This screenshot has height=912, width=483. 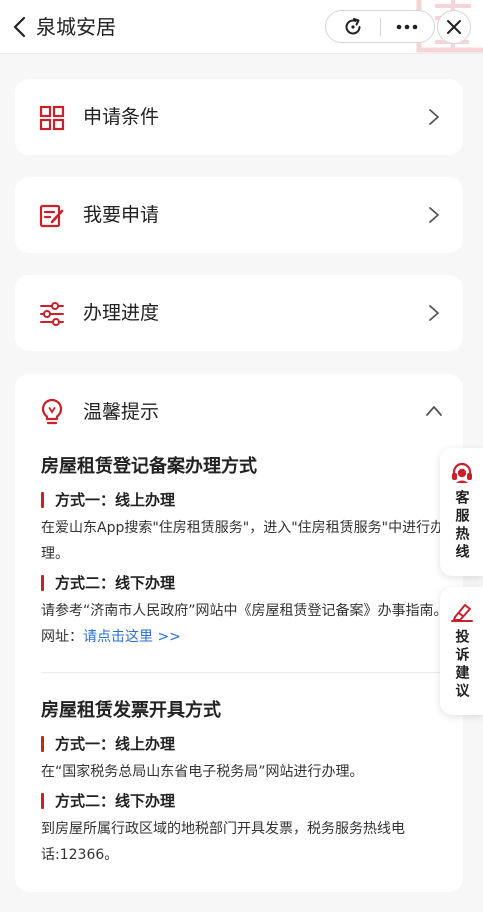 What do you see at coordinates (76, 27) in the screenshot?
I see `page-title: 泉城安居` at bounding box center [76, 27].